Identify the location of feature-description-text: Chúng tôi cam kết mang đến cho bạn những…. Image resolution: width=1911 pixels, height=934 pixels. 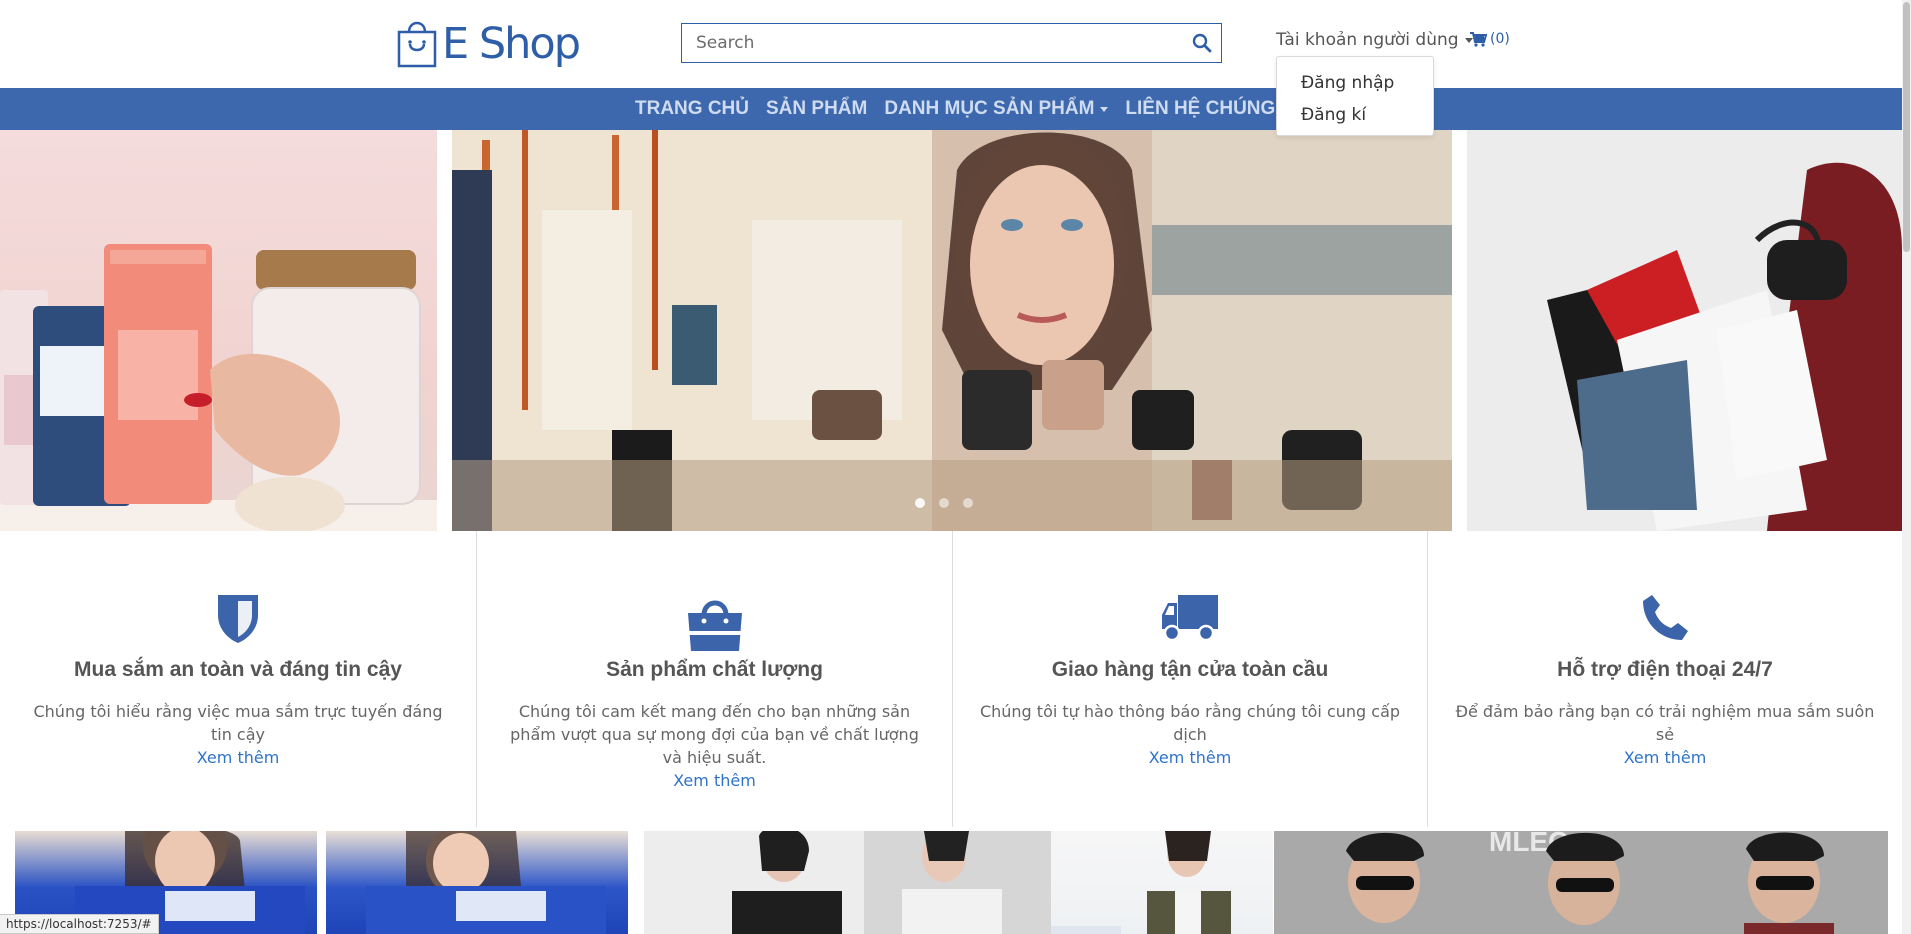
(714, 734).